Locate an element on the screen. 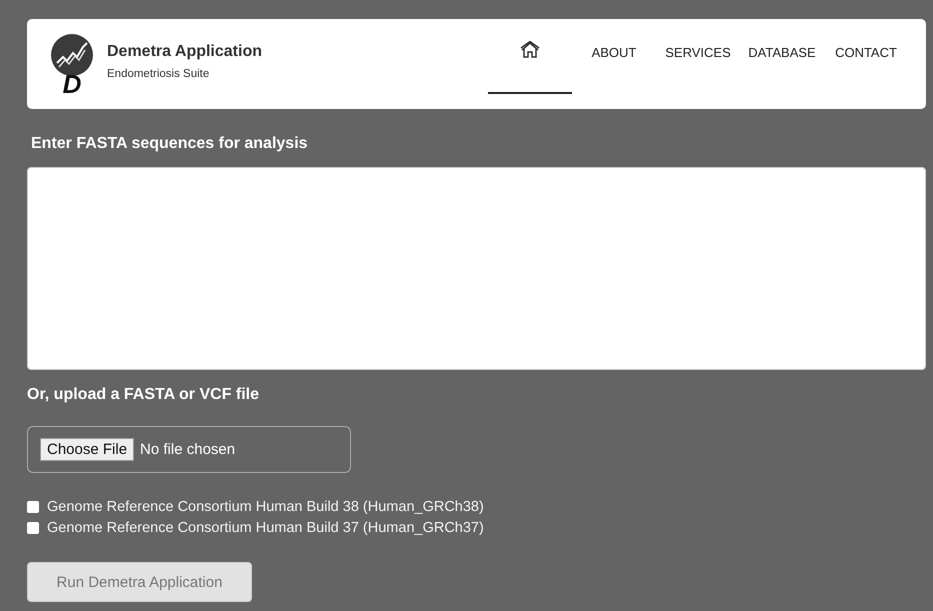 This screenshot has height=611, width=933. choose-file-button: Choose File is located at coordinates (87, 449).